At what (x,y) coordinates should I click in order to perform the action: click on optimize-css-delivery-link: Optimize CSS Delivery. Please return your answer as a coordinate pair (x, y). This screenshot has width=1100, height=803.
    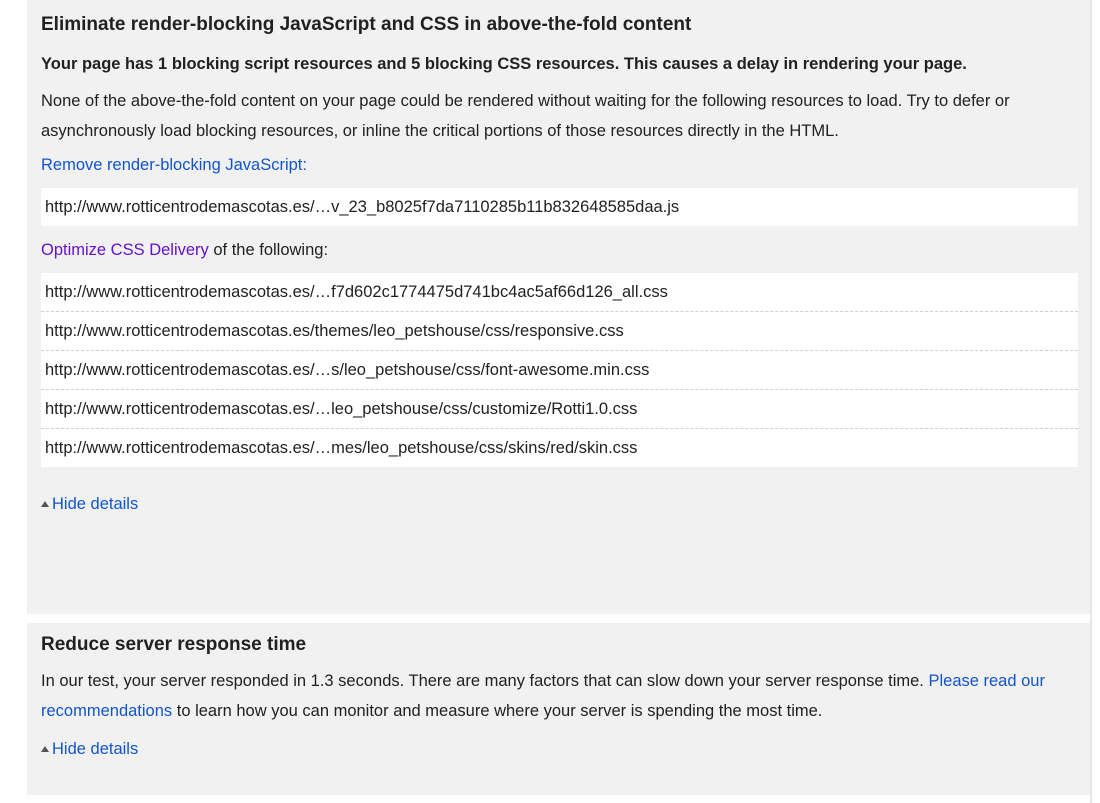
    Looking at the image, I should click on (125, 250).